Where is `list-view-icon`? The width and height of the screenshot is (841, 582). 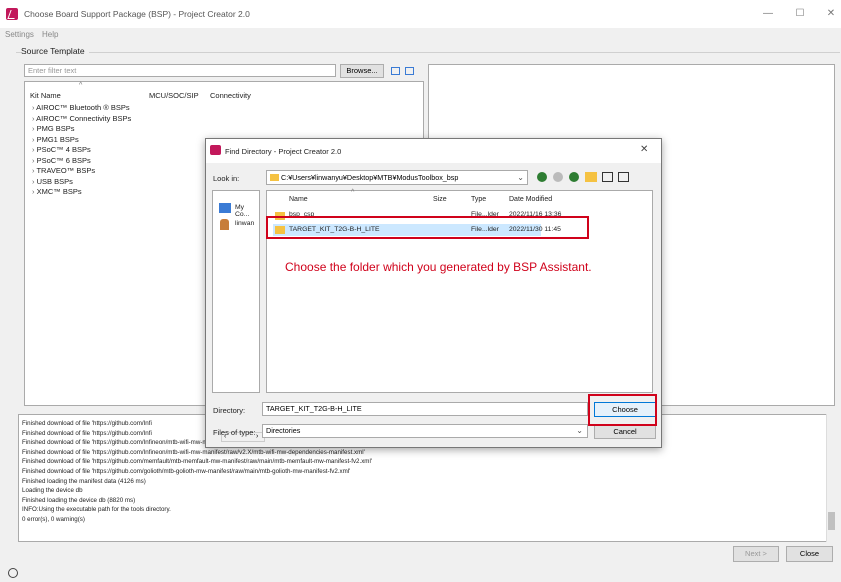 list-view-icon is located at coordinates (607, 177).